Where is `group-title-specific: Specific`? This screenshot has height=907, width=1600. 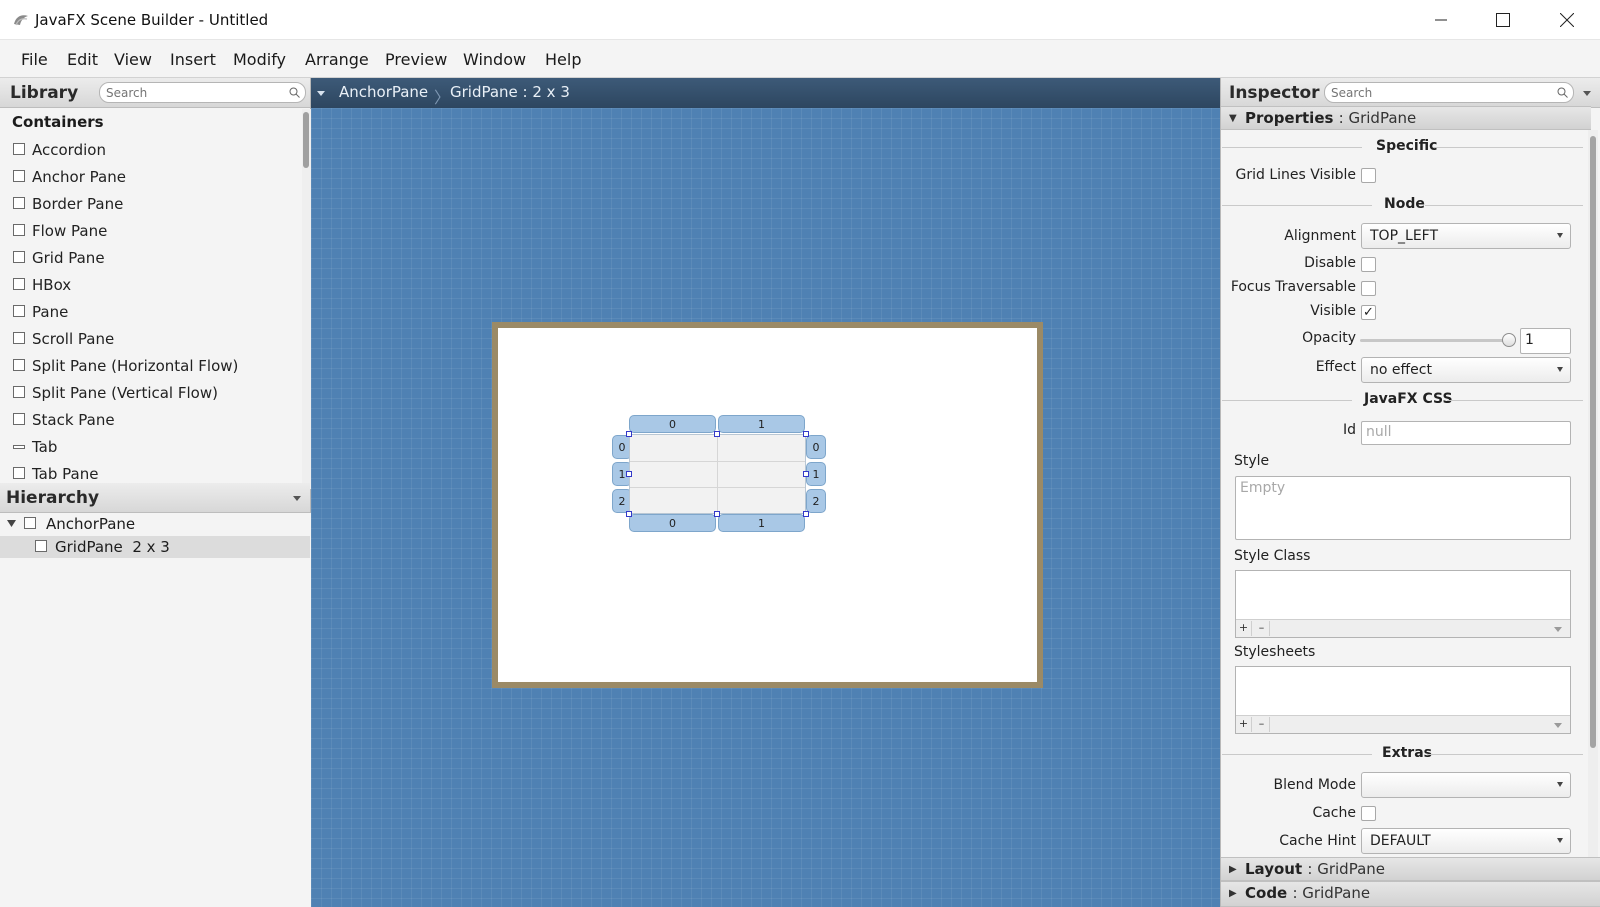 group-title-specific: Specific is located at coordinates (1407, 146).